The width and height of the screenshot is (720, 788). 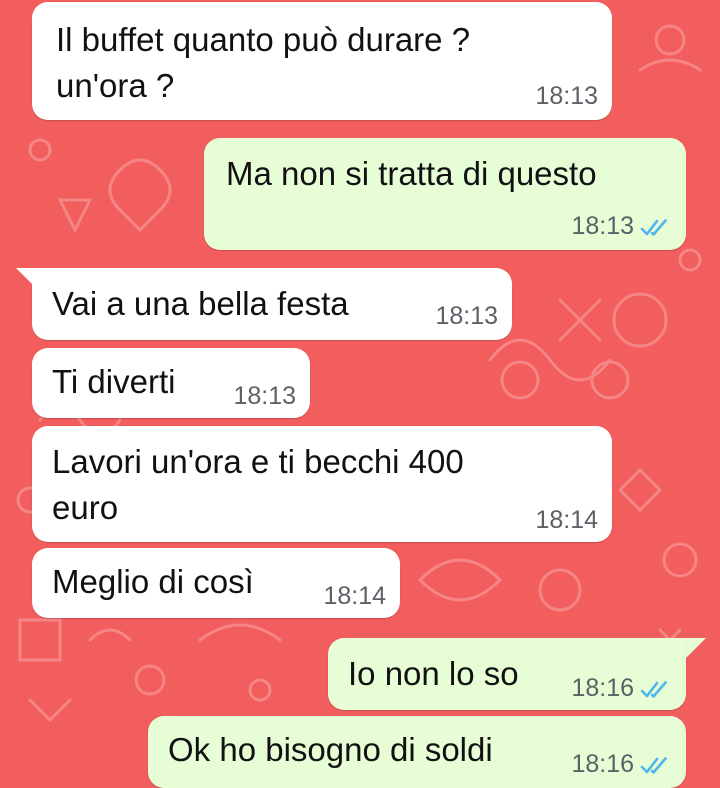 What do you see at coordinates (115, 85) in the screenshot?
I see `message-text: un'ora ?` at bounding box center [115, 85].